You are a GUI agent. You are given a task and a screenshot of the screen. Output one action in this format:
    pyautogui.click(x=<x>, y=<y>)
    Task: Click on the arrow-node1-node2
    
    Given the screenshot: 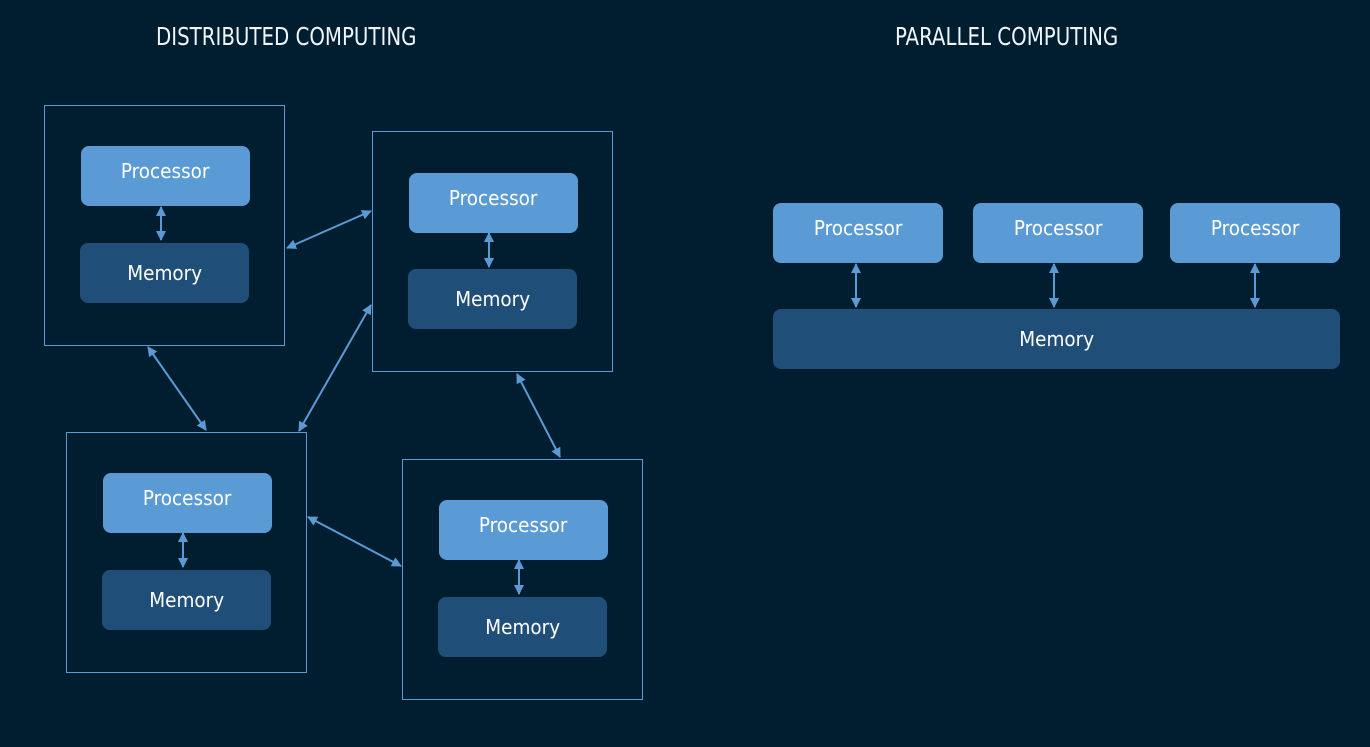 What is the action you would take?
    pyautogui.click(x=329, y=229)
    